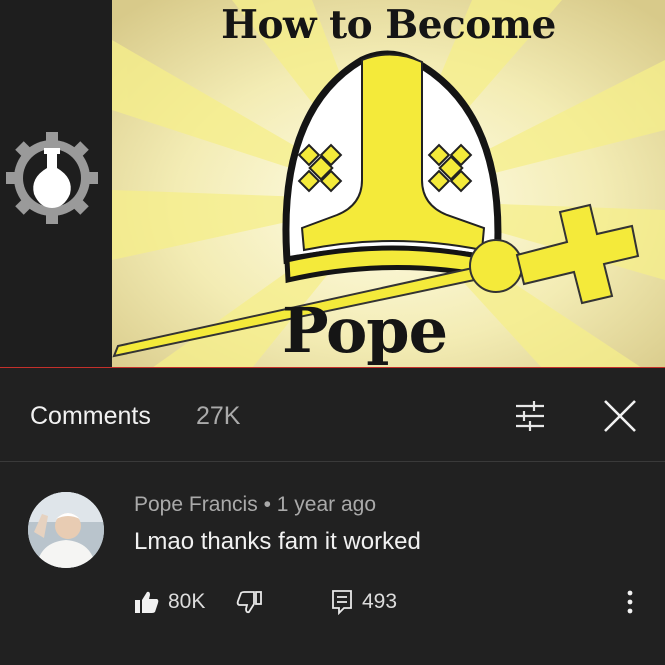  What do you see at coordinates (365, 330) in the screenshot?
I see `thumbnail-subtitle: Pope` at bounding box center [365, 330].